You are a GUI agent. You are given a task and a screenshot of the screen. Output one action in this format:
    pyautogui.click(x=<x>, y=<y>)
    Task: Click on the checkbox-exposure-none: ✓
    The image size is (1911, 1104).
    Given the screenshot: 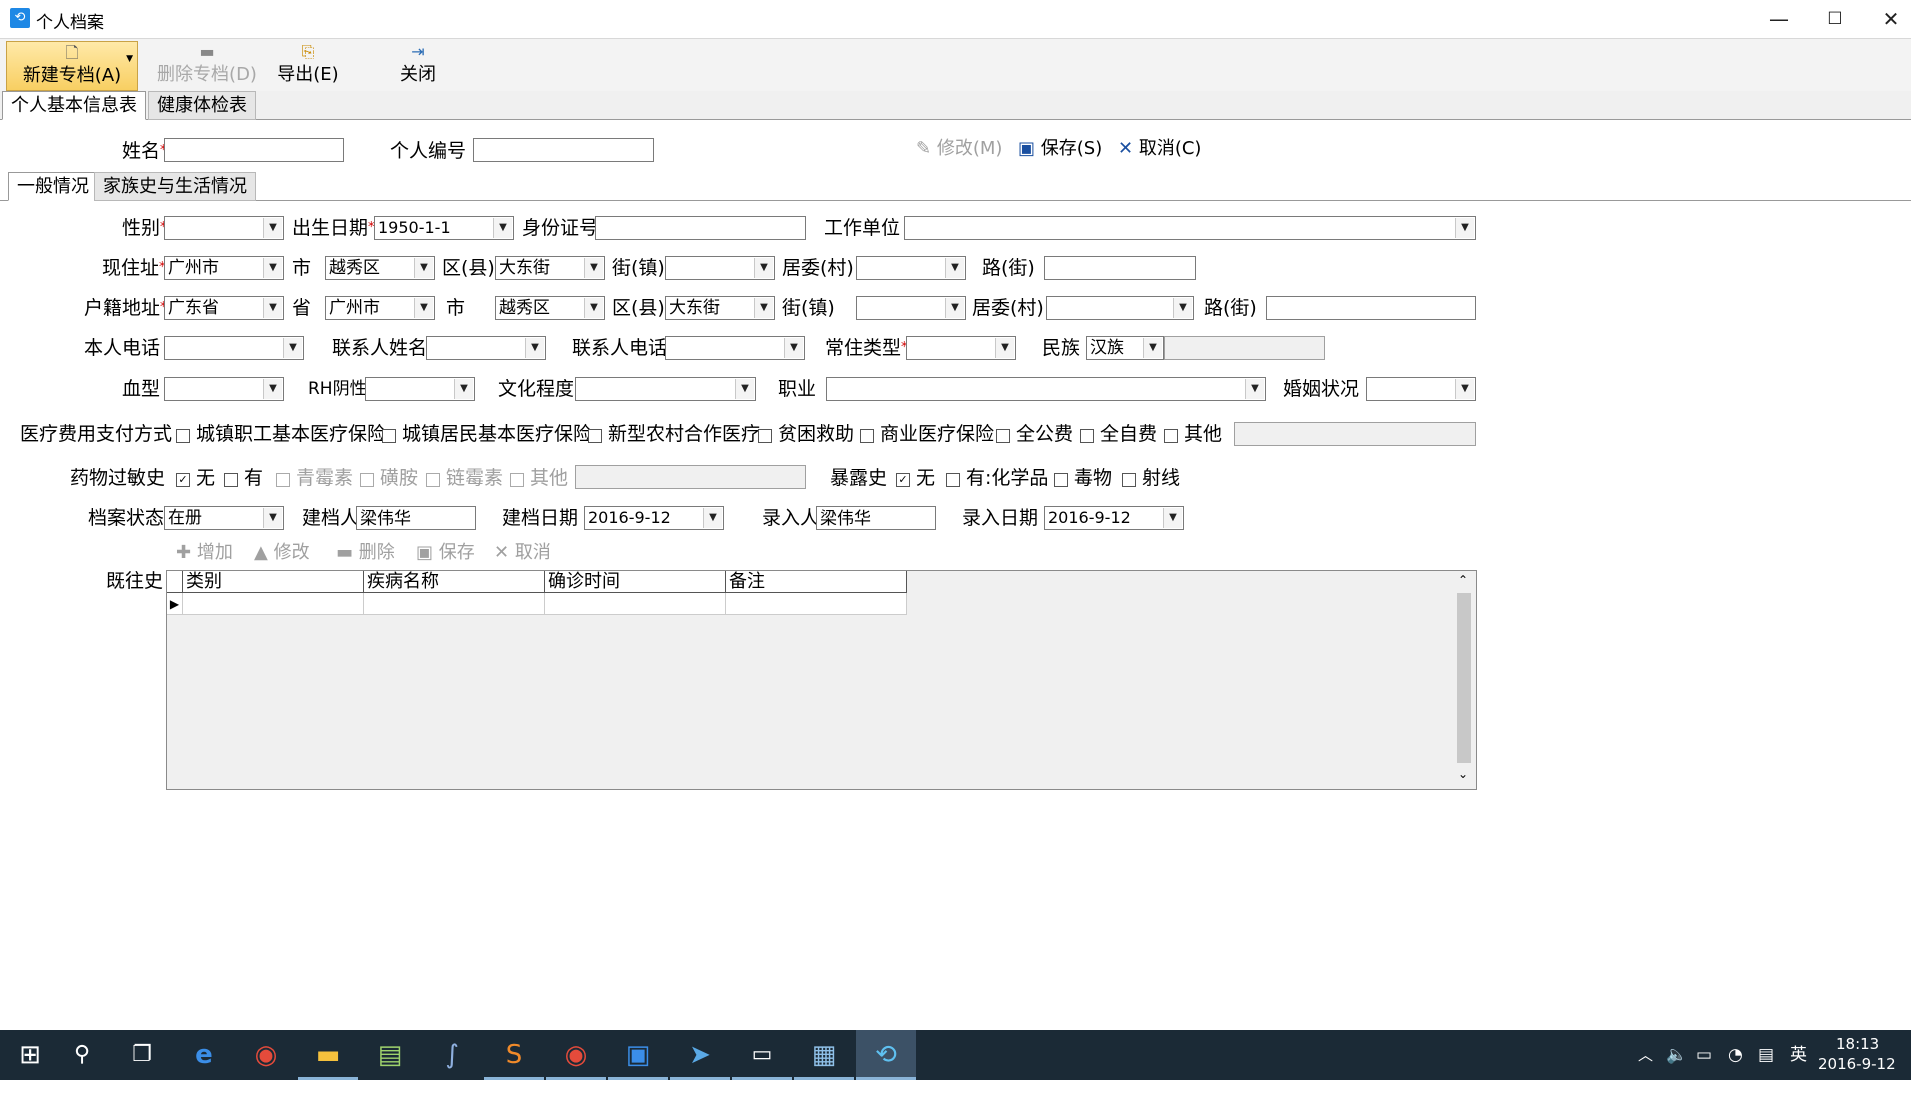 What is the action you would take?
    pyautogui.click(x=903, y=480)
    